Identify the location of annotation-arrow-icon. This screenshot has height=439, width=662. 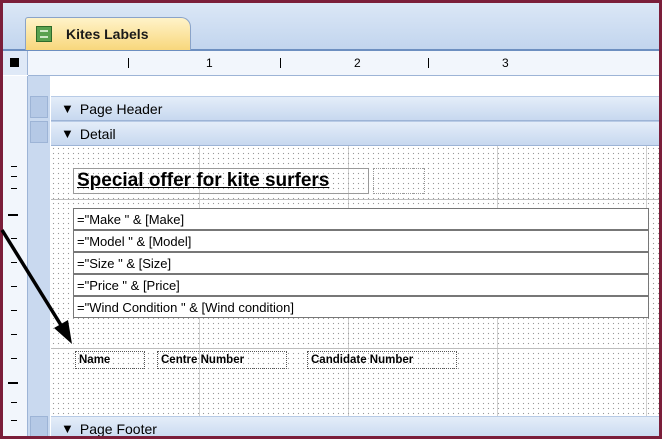
(36, 286).